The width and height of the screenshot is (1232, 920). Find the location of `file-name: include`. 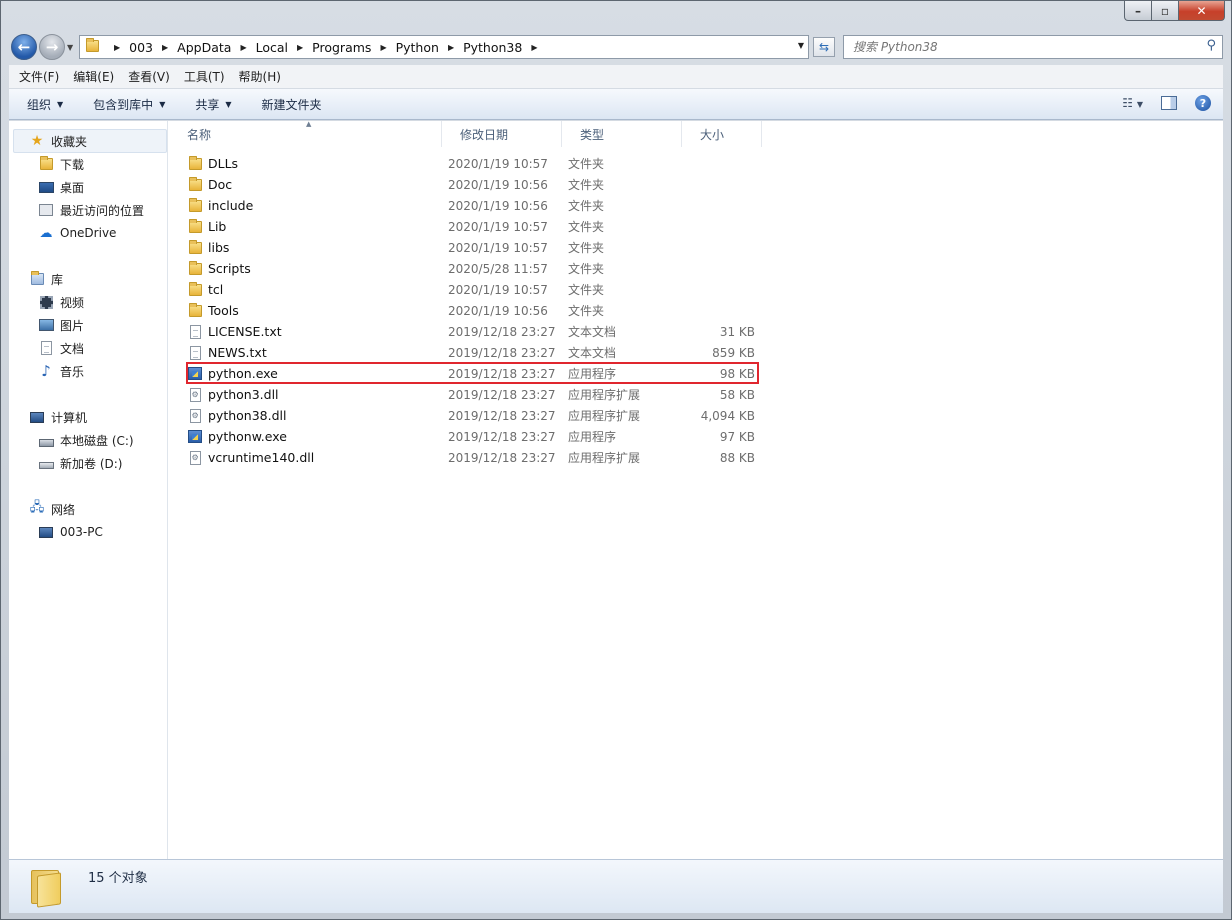

file-name: include is located at coordinates (220, 205).